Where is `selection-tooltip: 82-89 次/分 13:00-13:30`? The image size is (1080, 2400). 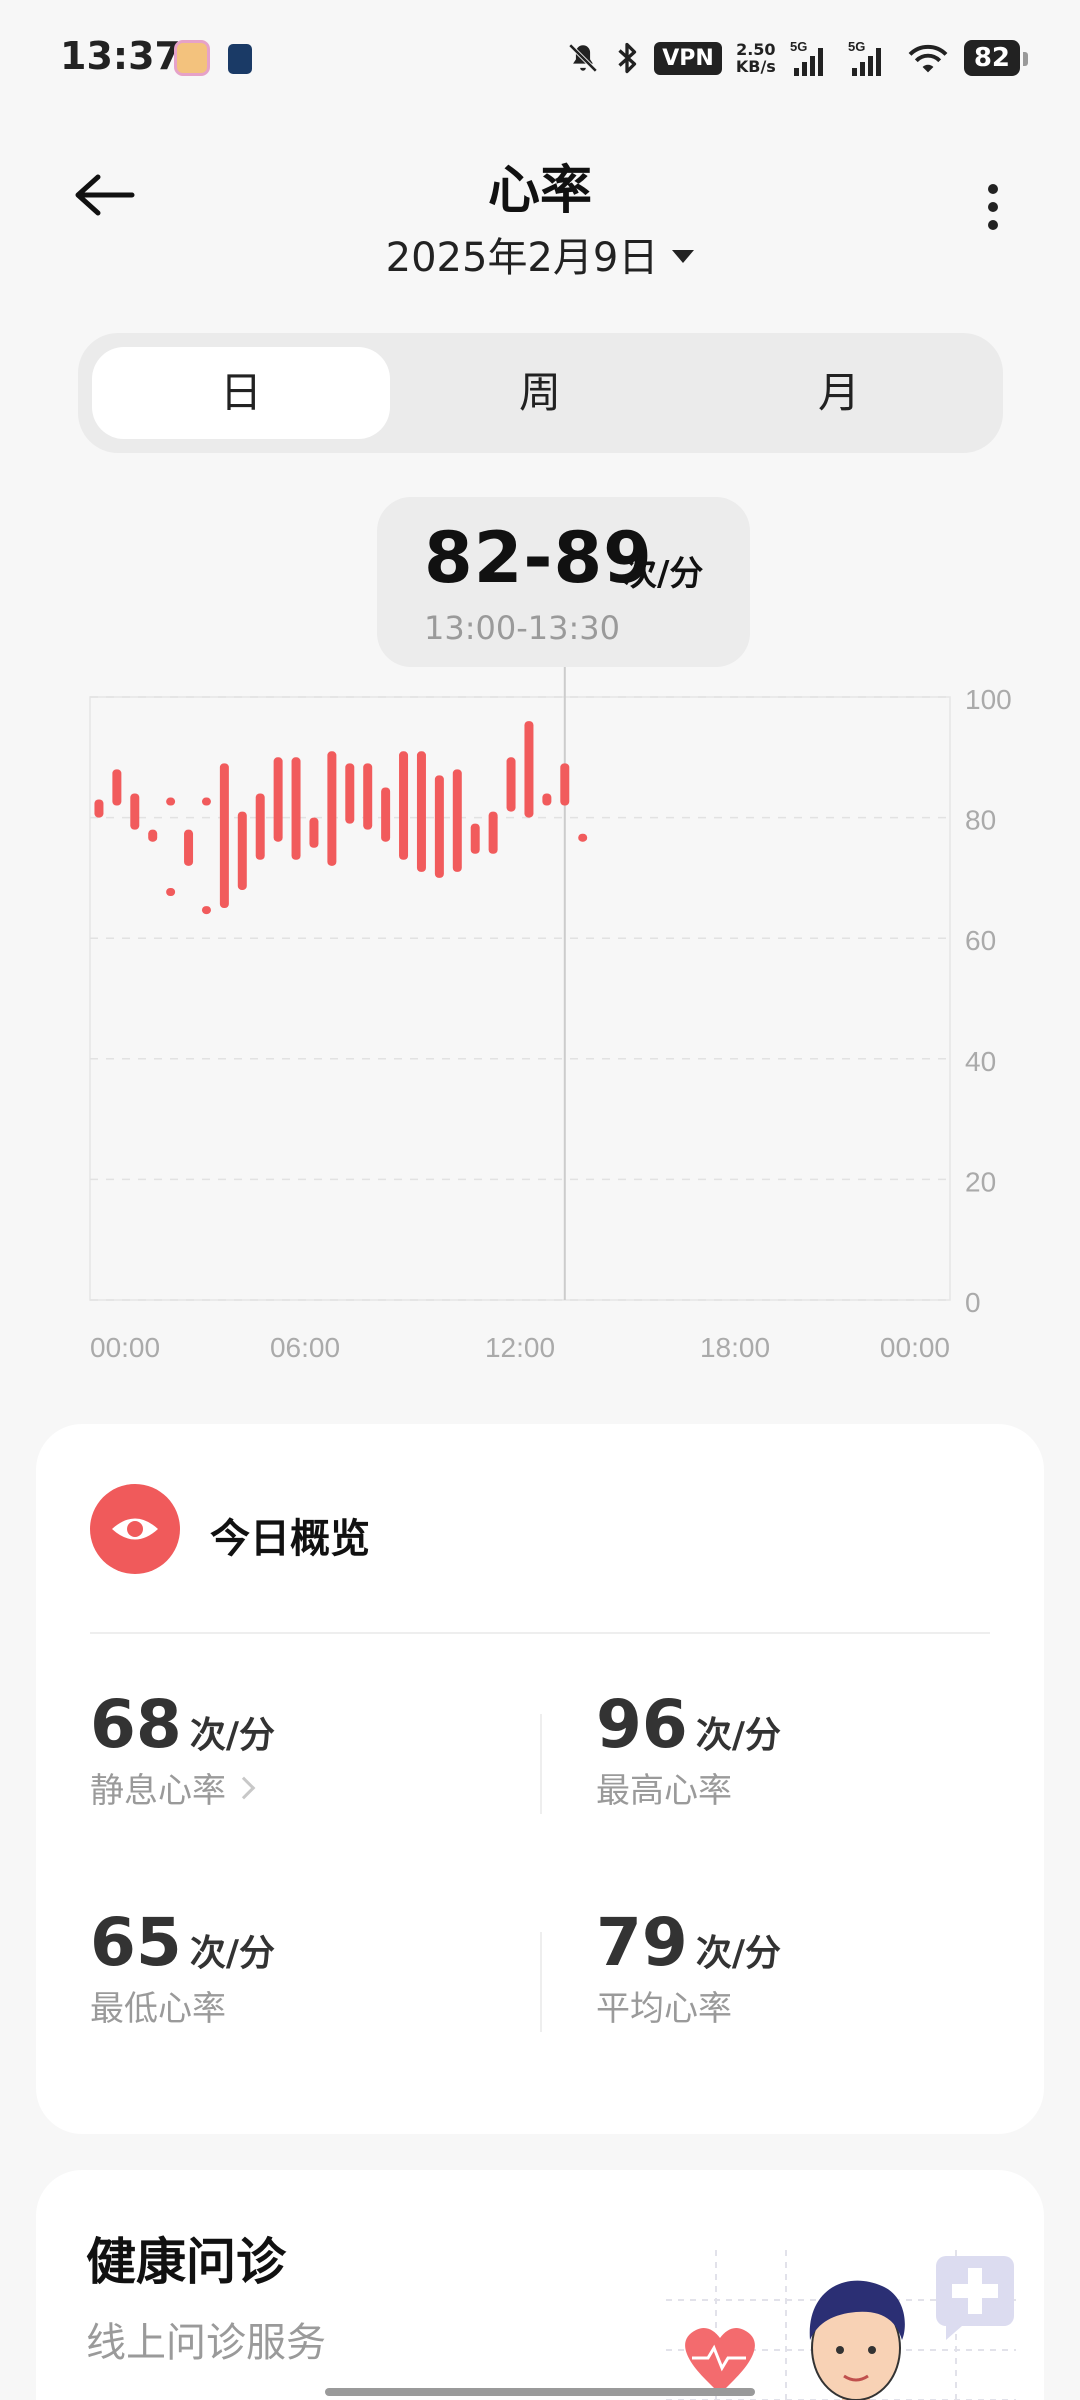 selection-tooltip: 82-89 次/分 13:00-13:30 is located at coordinates (563, 582).